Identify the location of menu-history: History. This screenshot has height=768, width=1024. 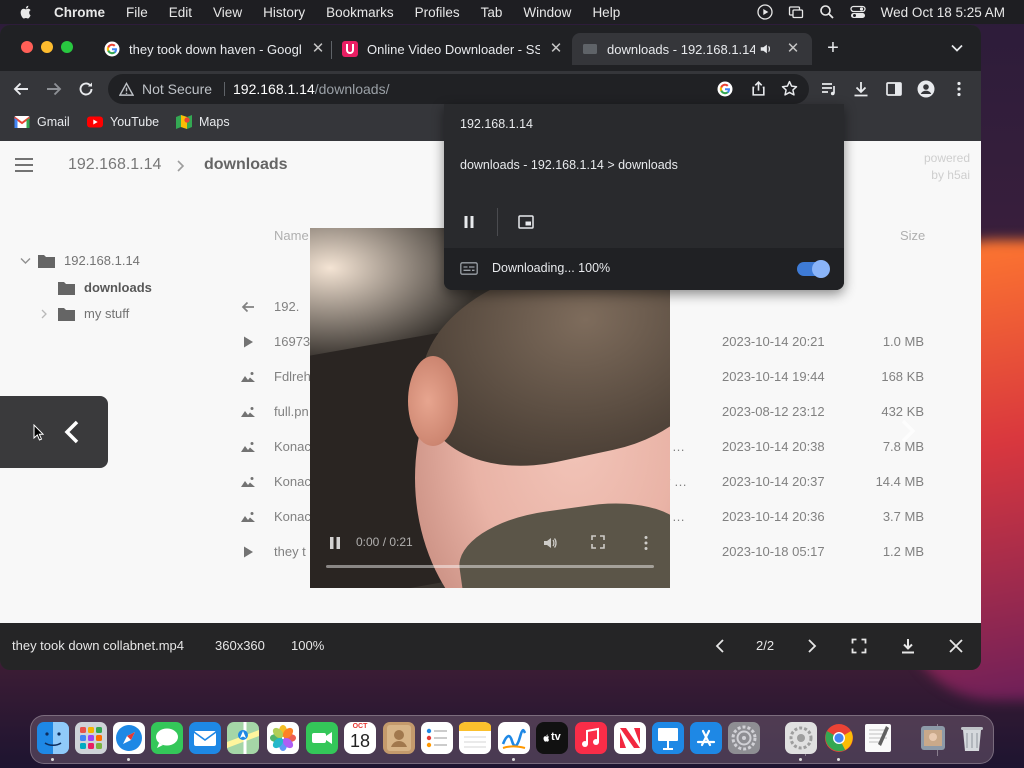
(284, 12).